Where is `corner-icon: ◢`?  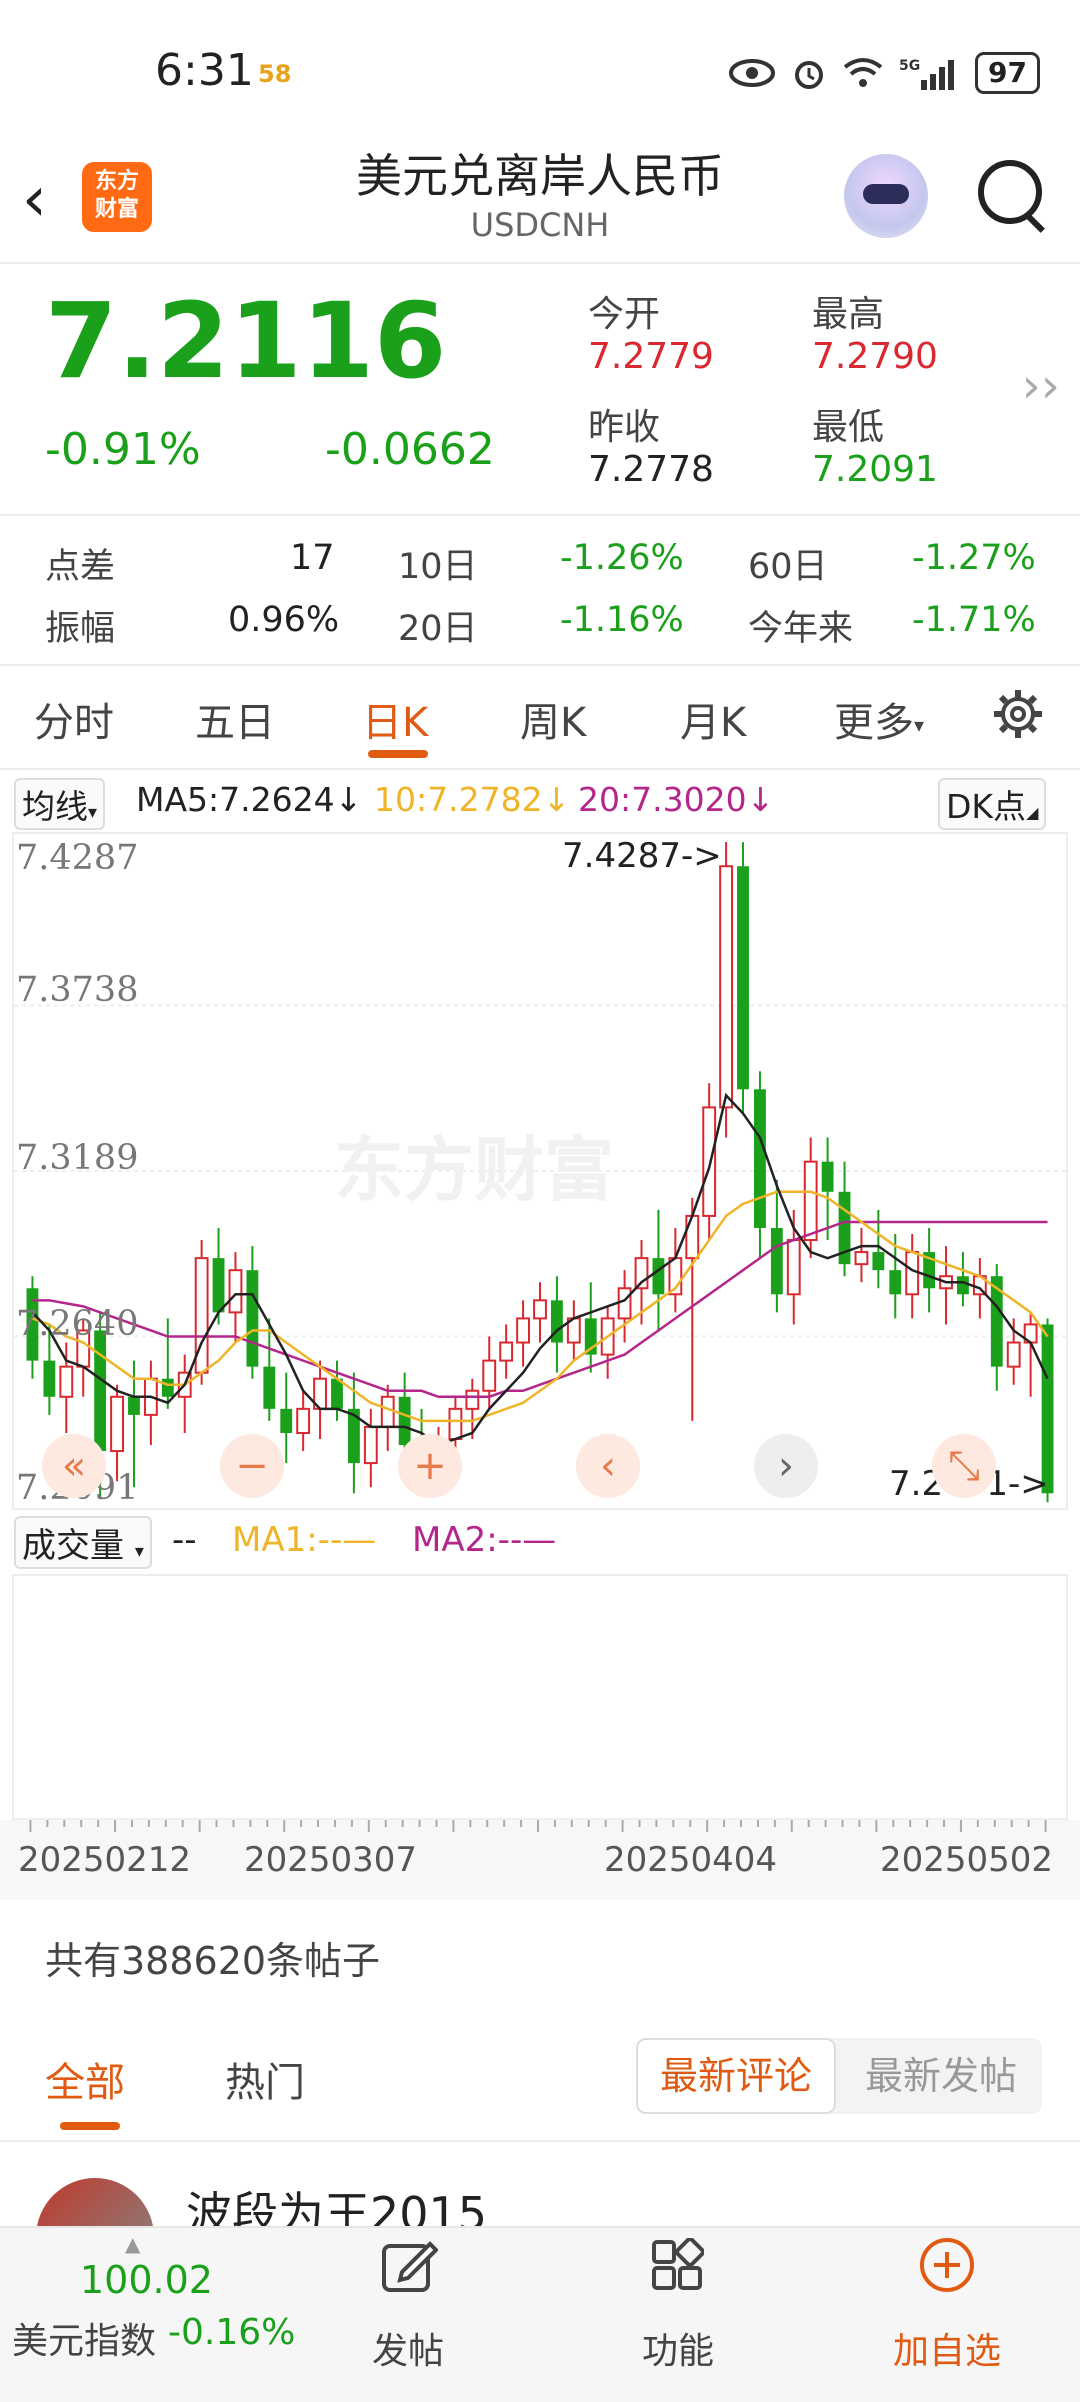 corner-icon: ◢ is located at coordinates (1032, 812).